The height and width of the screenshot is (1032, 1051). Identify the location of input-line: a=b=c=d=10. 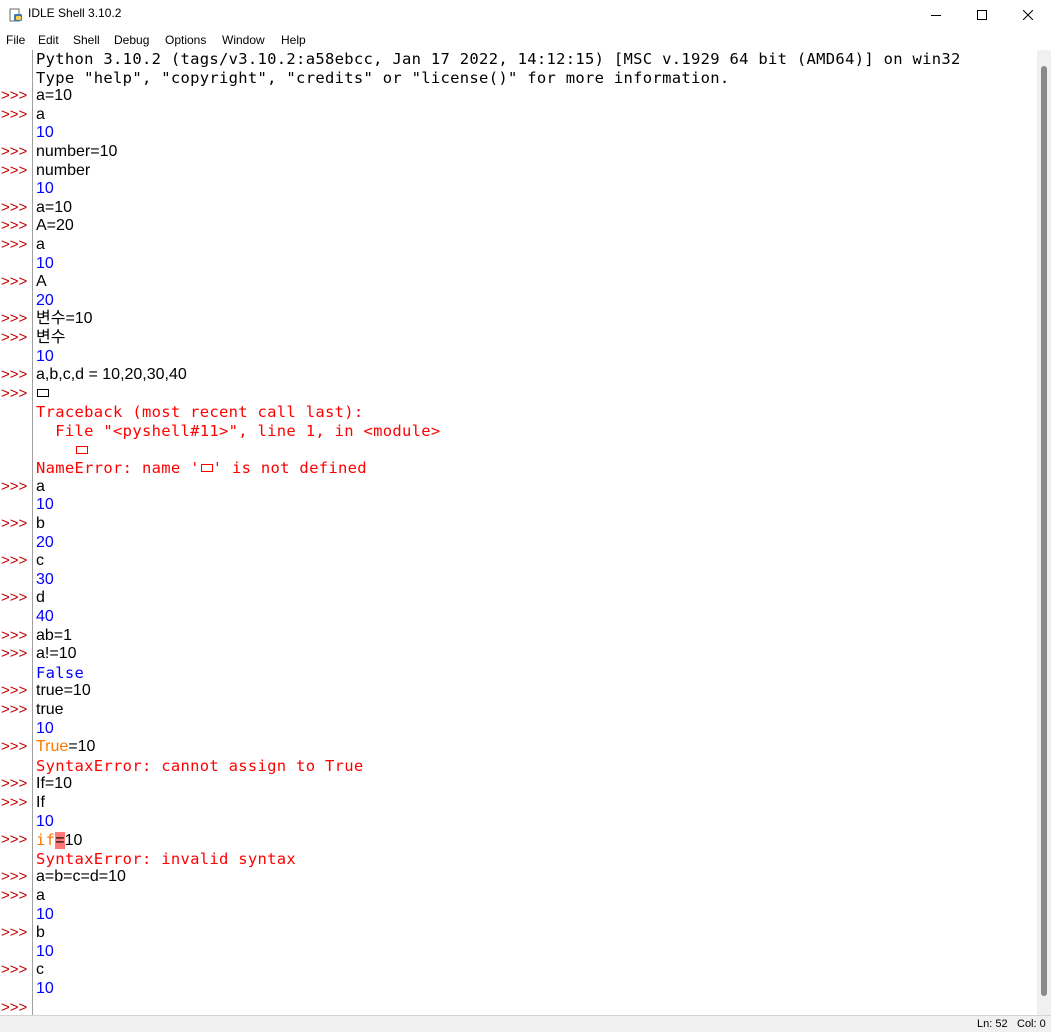
(81, 877).